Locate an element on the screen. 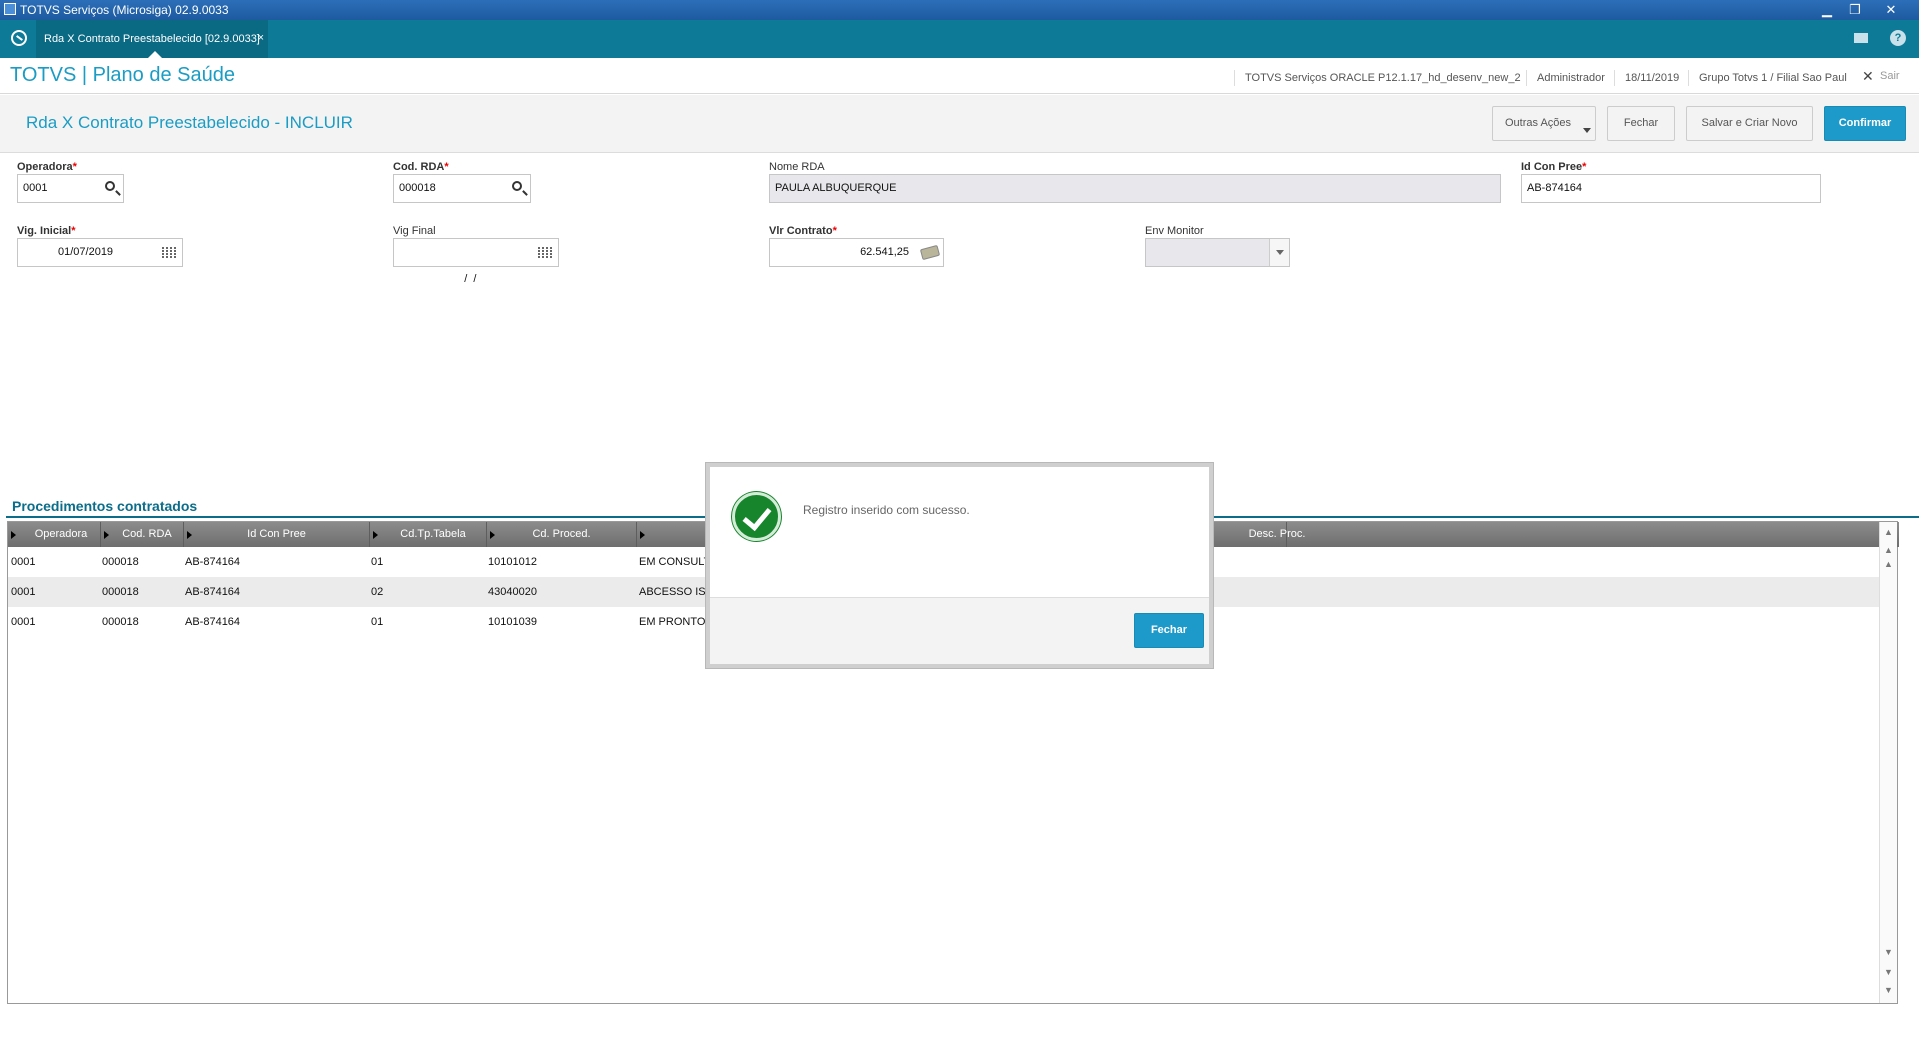  vig-inicial-field: 01/07/2019 is located at coordinates (100, 252).